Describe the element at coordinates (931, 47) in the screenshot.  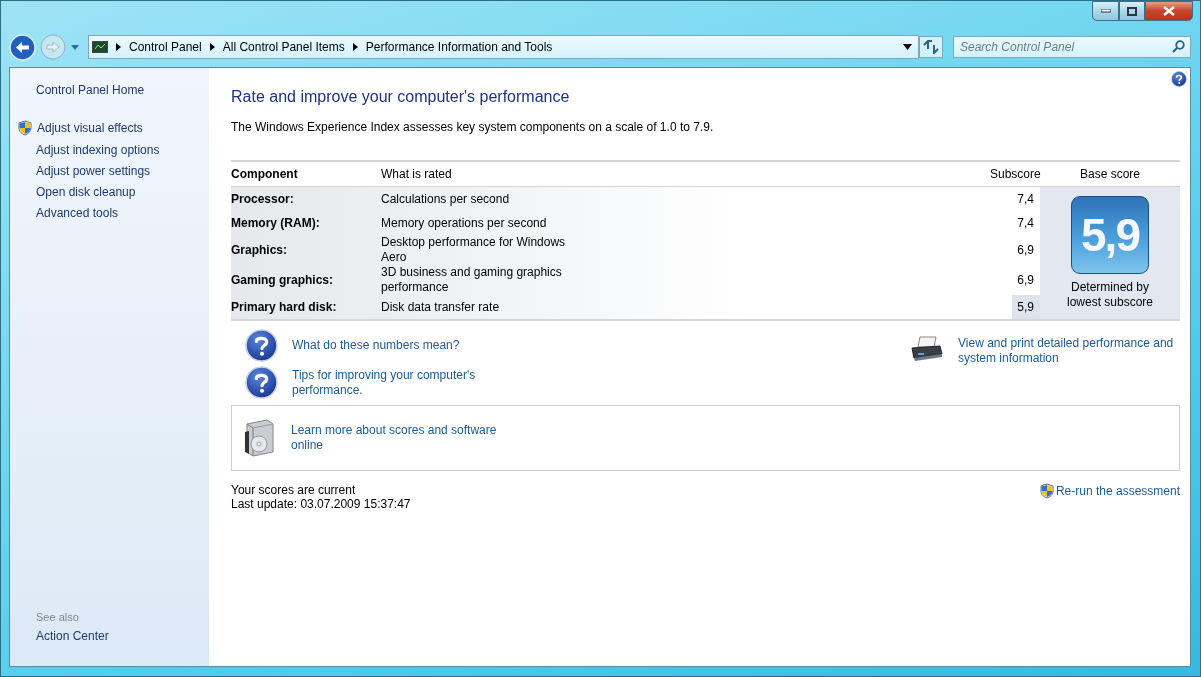
I see `refresh-button` at that location.